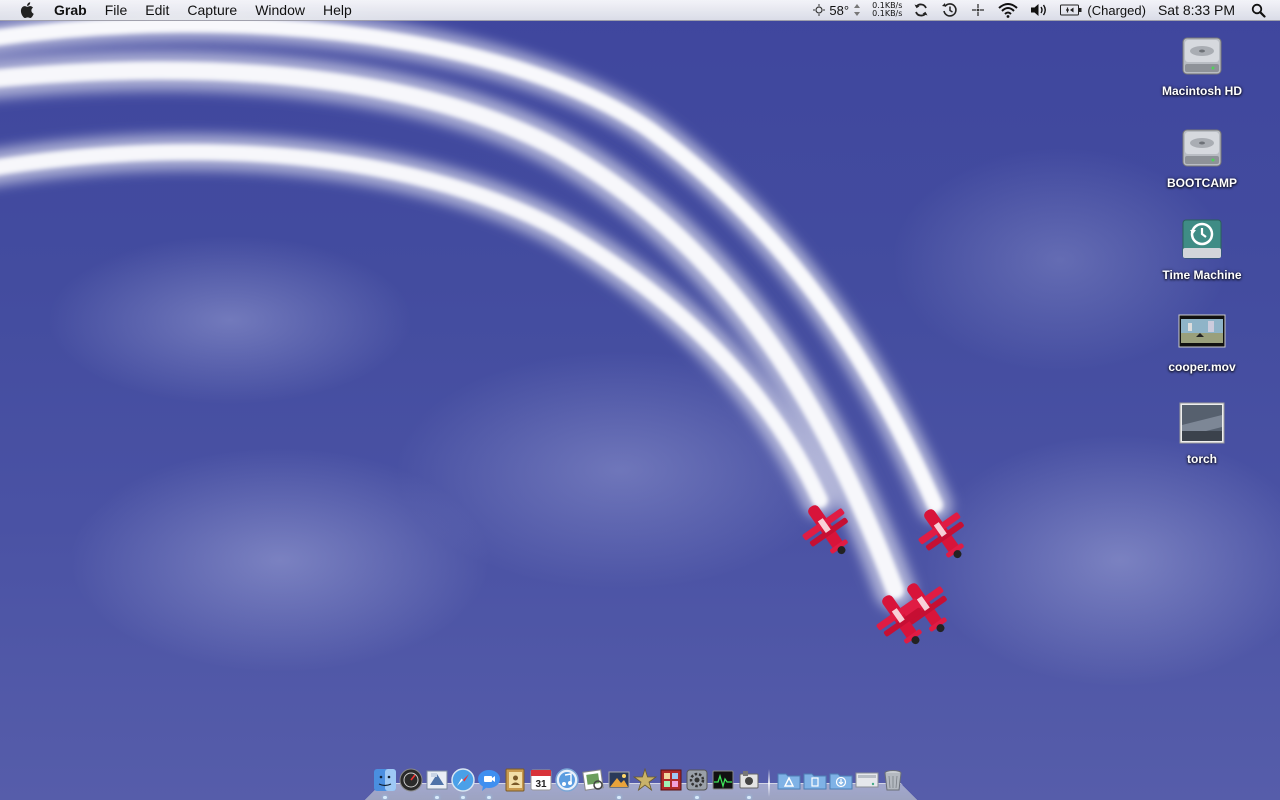  I want to click on desktop-icon-bootcamp: BOOTCAMP, so click(1202, 155).